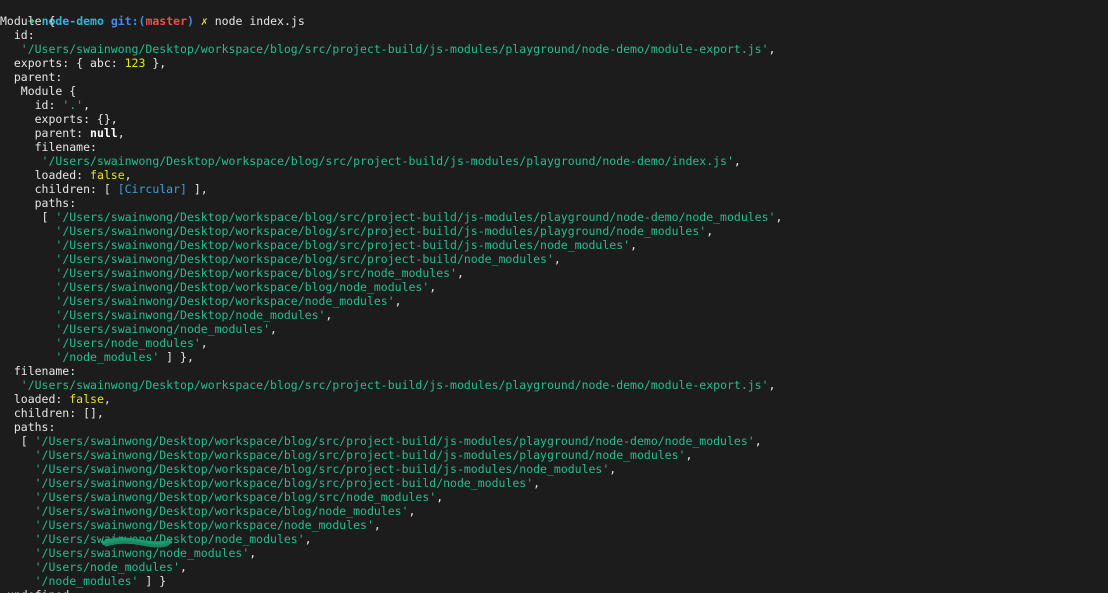 This screenshot has width=1108, height=593. Describe the element at coordinates (135, 63) in the screenshot. I see `number-literal: 123` at that location.